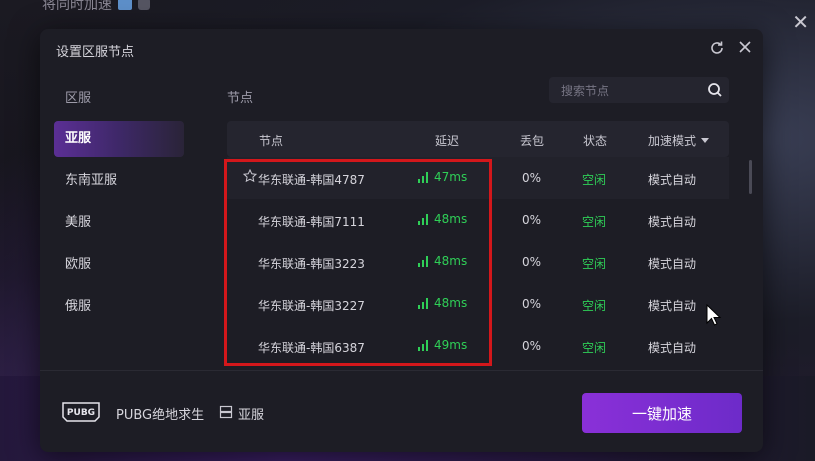 The width and height of the screenshot is (815, 461). I want to click on node-list-scrollbar, so click(750, 177).